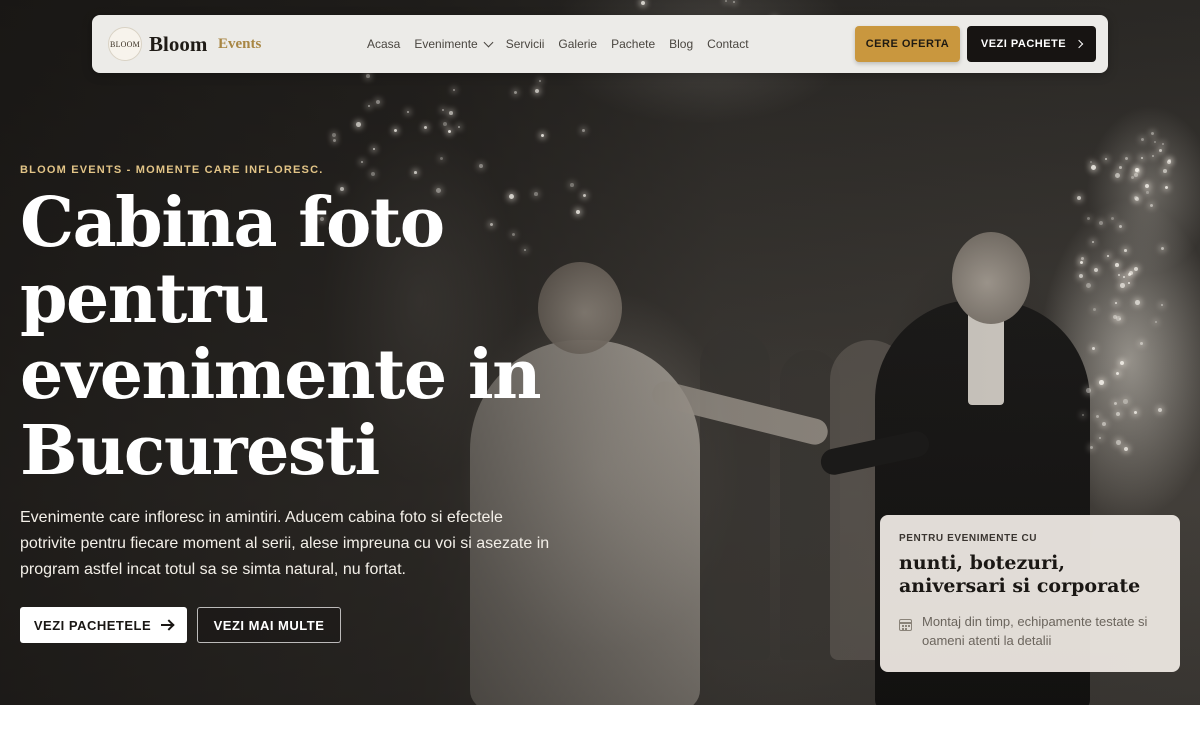 This screenshot has width=1200, height=750. Describe the element at coordinates (1023, 44) in the screenshot. I see `view-packages-label: VEZI PACHETE` at that location.